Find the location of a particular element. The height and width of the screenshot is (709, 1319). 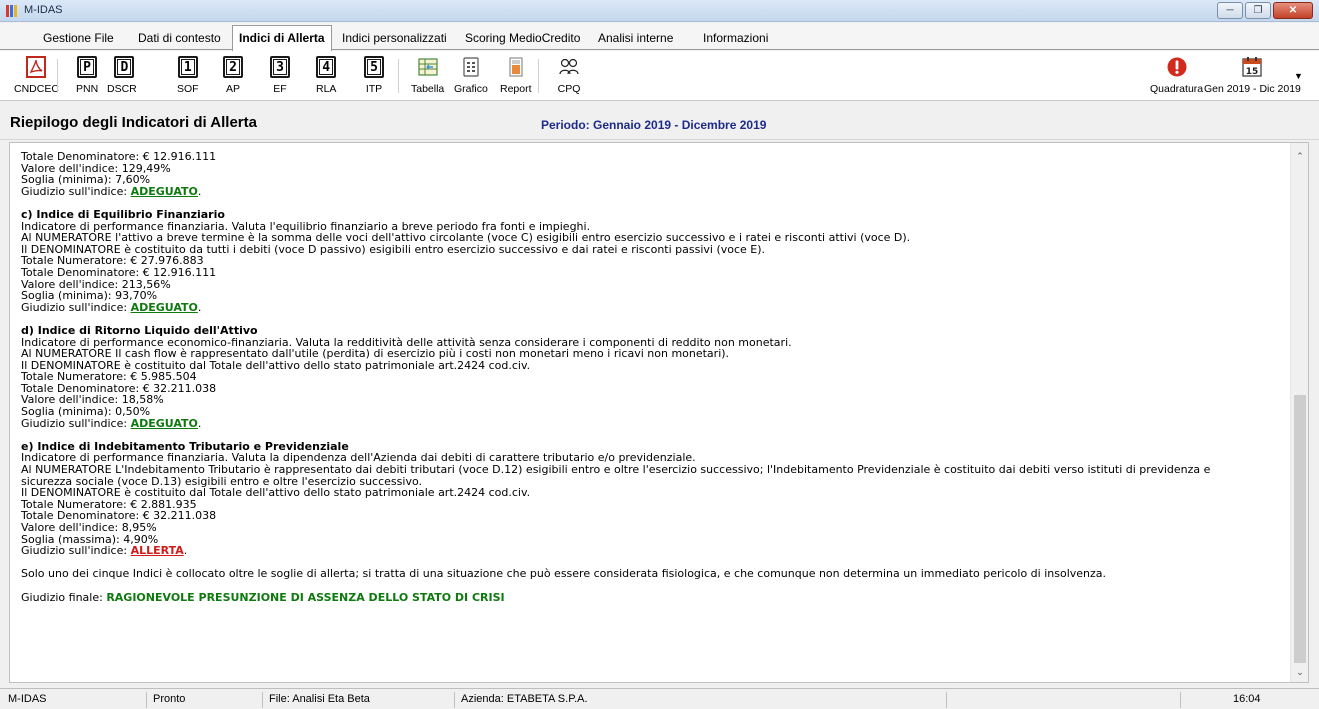

quadratura-label: Quadratura is located at coordinates (1177, 89).